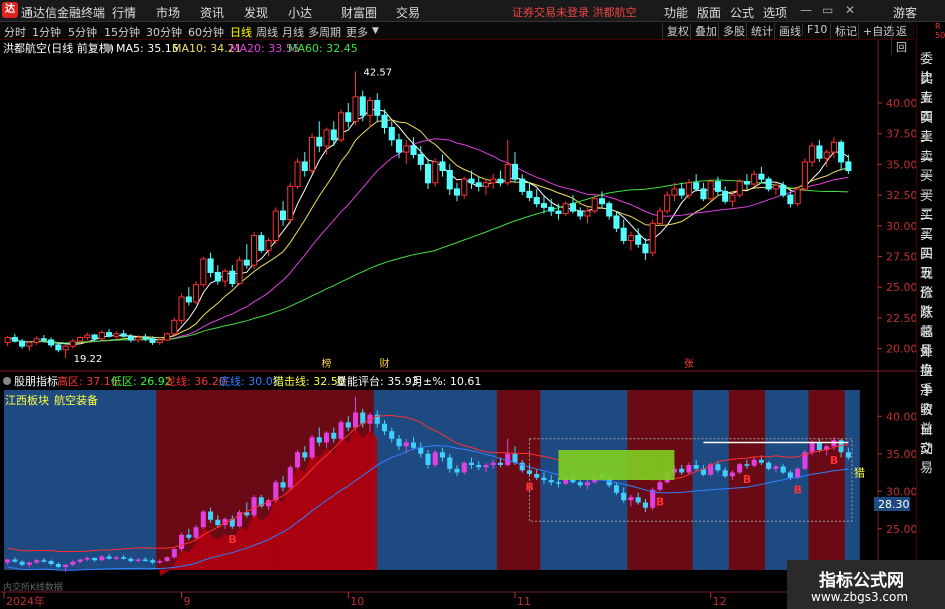 The width and height of the screenshot is (945, 609). Describe the element at coordinates (108, 48) in the screenshot. I see `settings-icon` at that location.